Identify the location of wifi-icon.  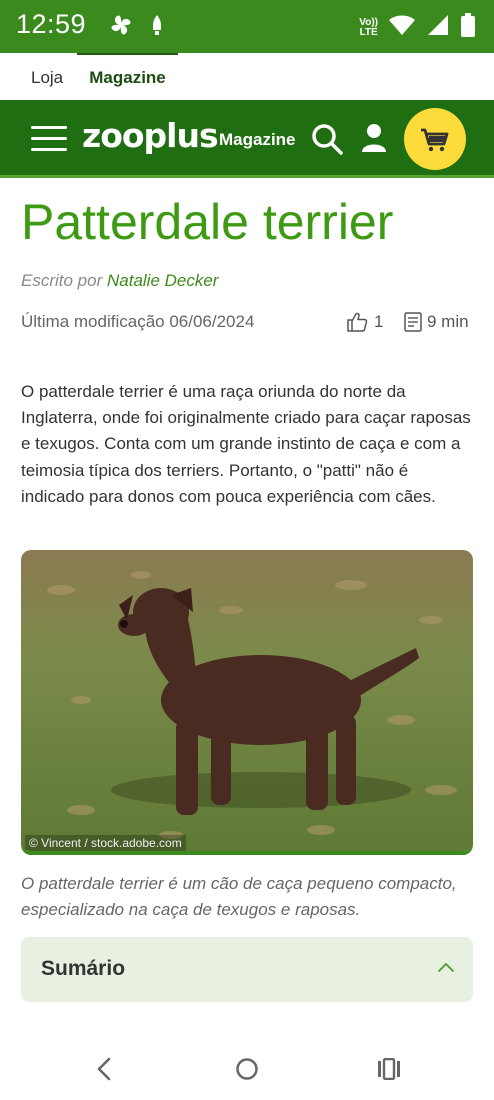
(402, 27).